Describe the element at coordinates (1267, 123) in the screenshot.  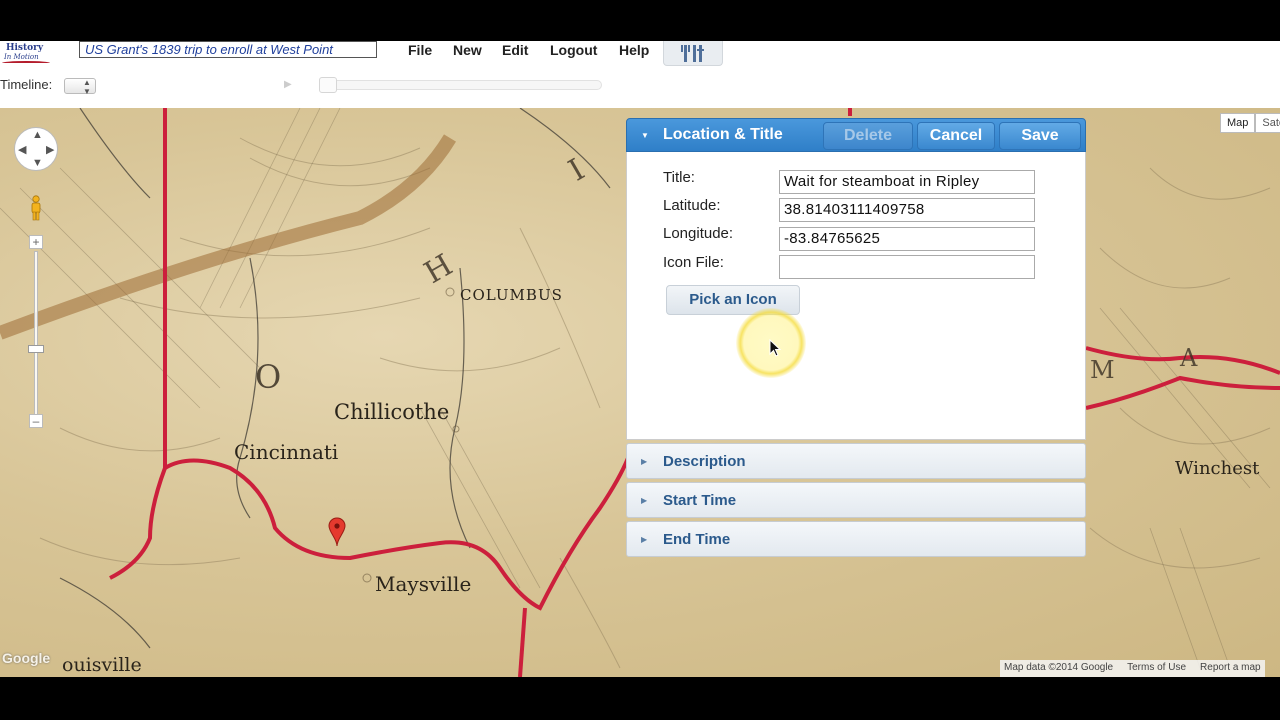
I see `map-type-satellite-button: Sate` at that location.